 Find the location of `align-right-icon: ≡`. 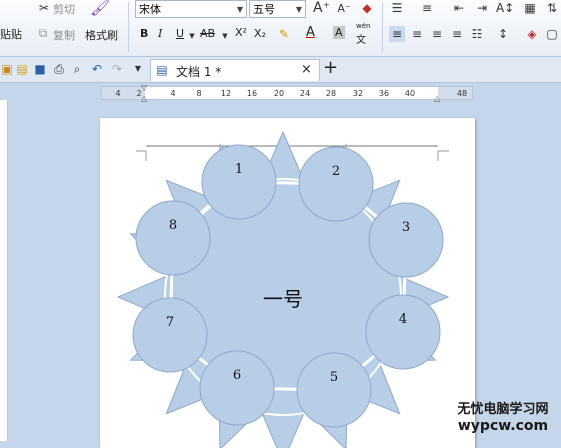

align-right-icon: ≡ is located at coordinates (437, 34).